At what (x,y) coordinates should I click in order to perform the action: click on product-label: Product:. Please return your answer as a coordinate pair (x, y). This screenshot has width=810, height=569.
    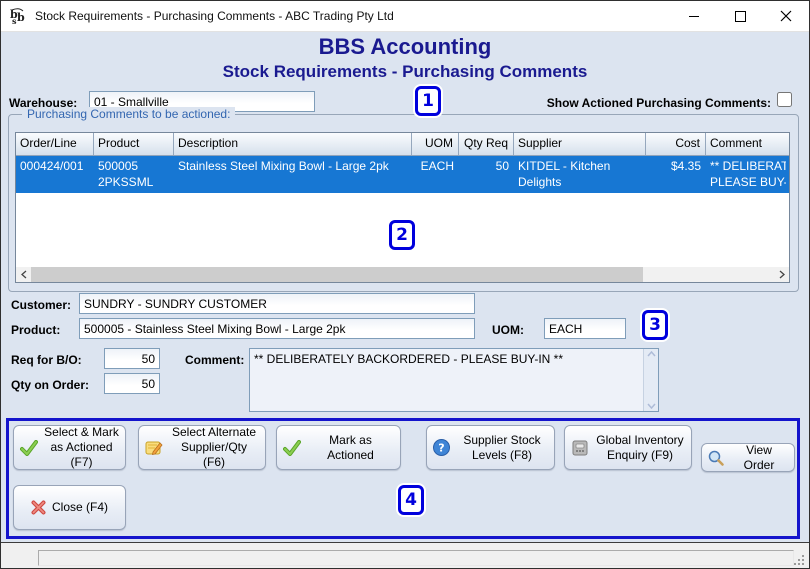
    Looking at the image, I should click on (36, 330).